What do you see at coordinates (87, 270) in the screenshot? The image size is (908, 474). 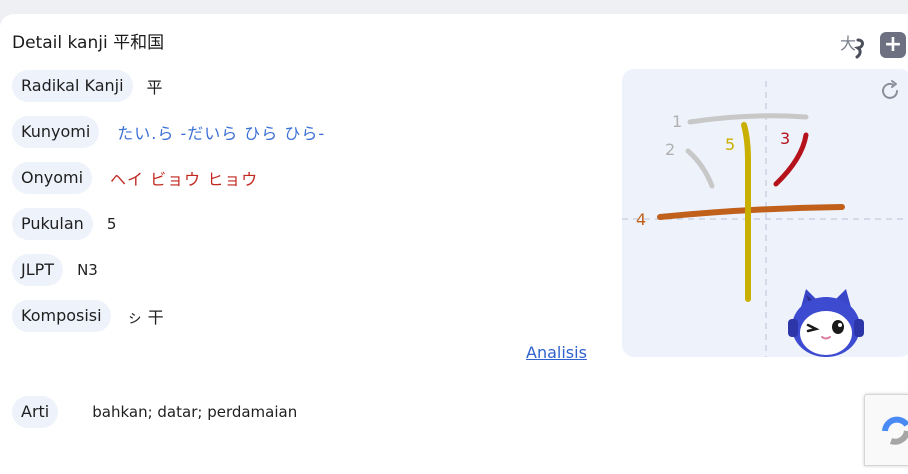 I see `value-jlpt: N3` at bounding box center [87, 270].